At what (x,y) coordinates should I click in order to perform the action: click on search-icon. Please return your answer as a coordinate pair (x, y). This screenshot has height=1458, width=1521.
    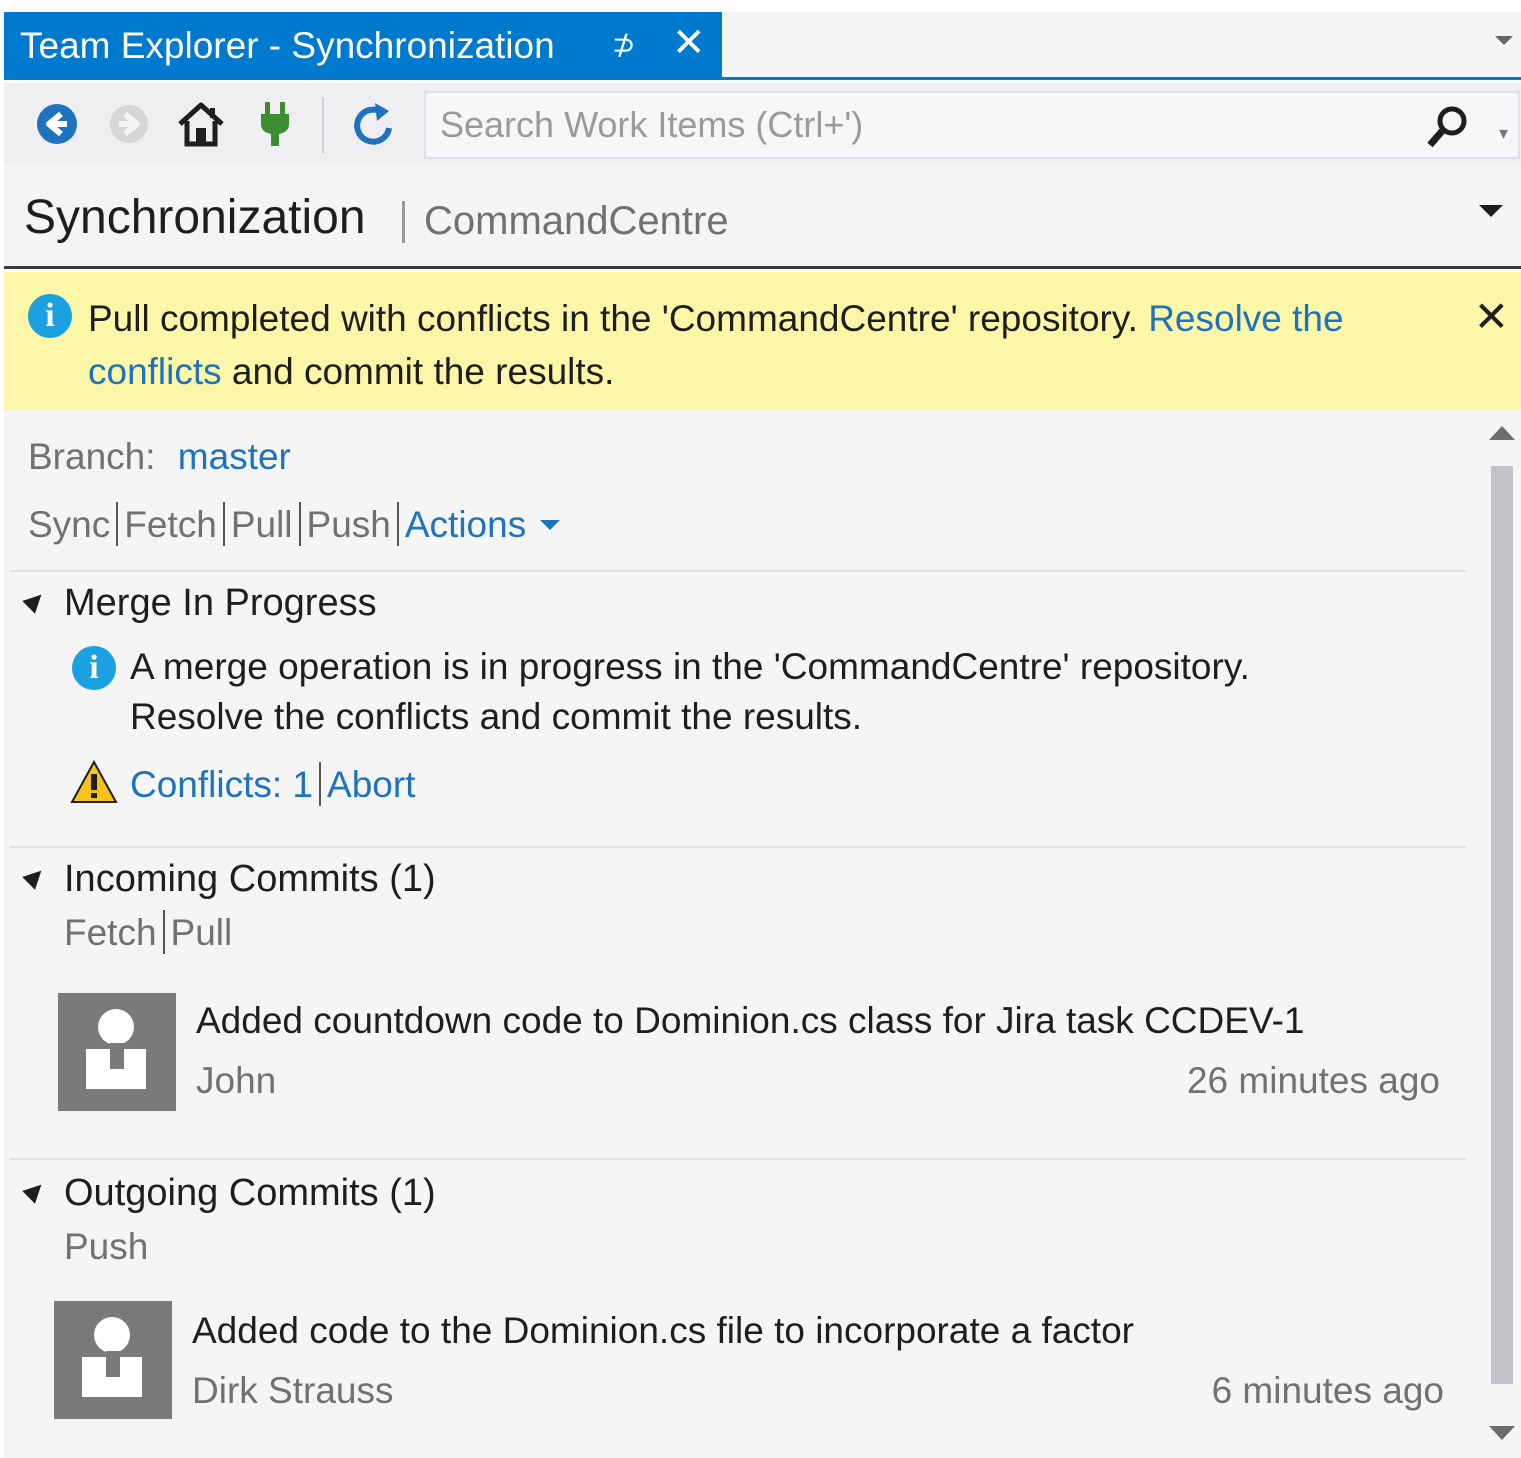
    Looking at the image, I should click on (1449, 128).